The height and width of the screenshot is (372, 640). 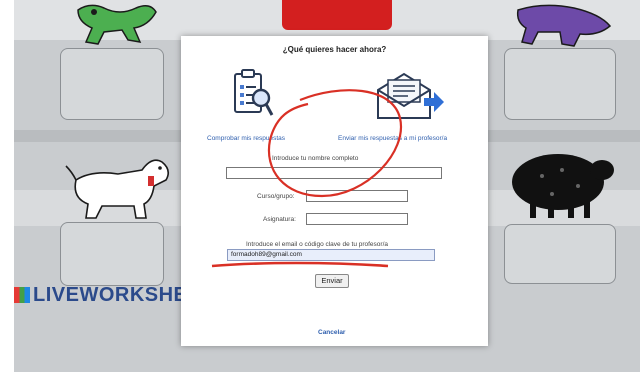 What do you see at coordinates (315, 158) in the screenshot?
I see `name-label: Introduce tu nombre completo` at bounding box center [315, 158].